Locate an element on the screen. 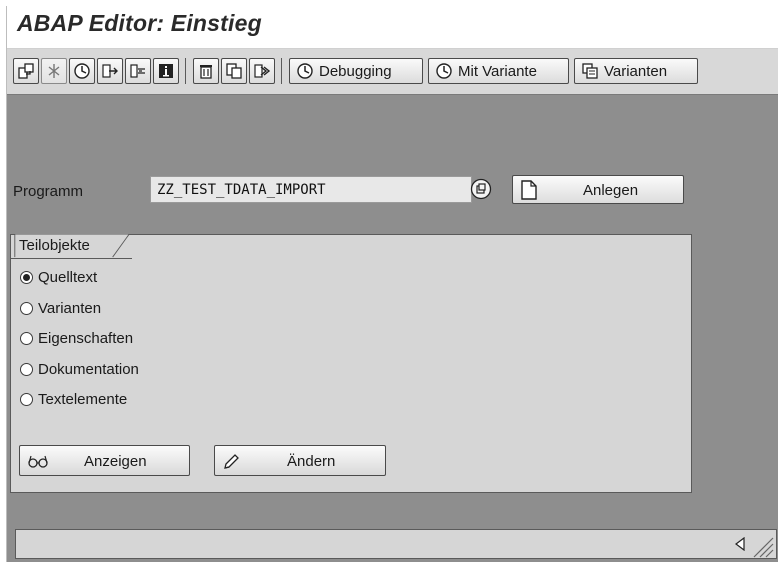 The height and width of the screenshot is (563, 779). where-used-button is located at coordinates (138, 71).